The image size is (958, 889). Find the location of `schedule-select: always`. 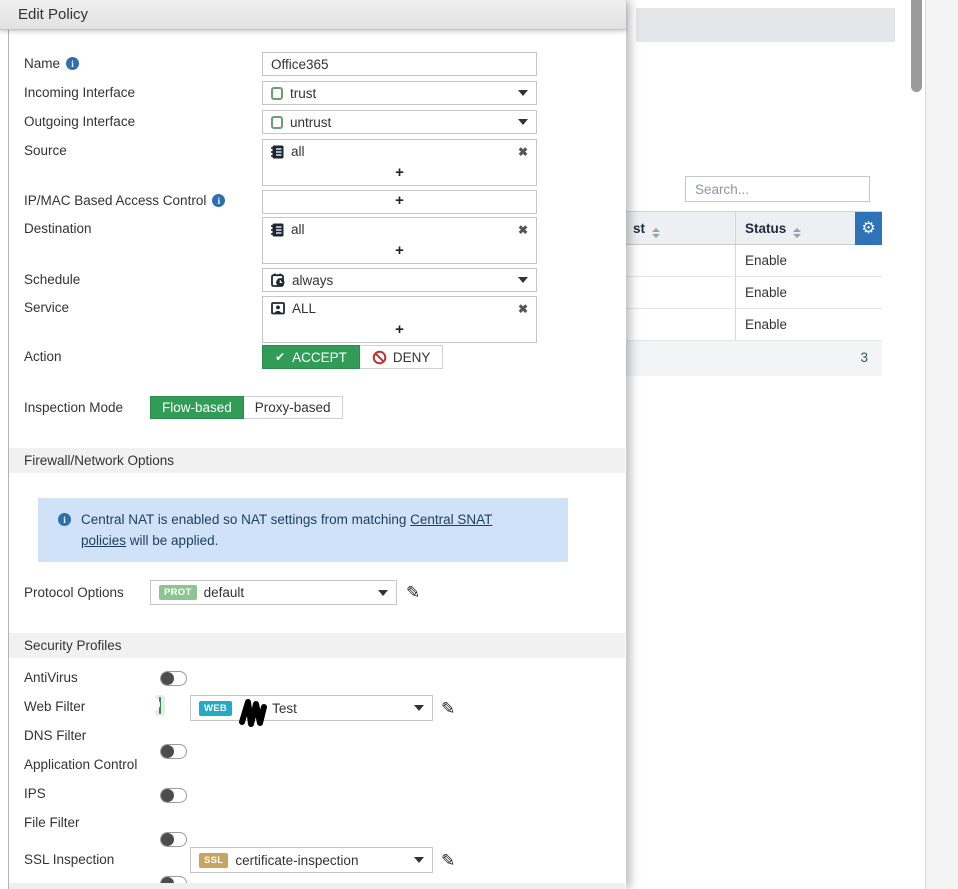

schedule-select: always is located at coordinates (399, 280).